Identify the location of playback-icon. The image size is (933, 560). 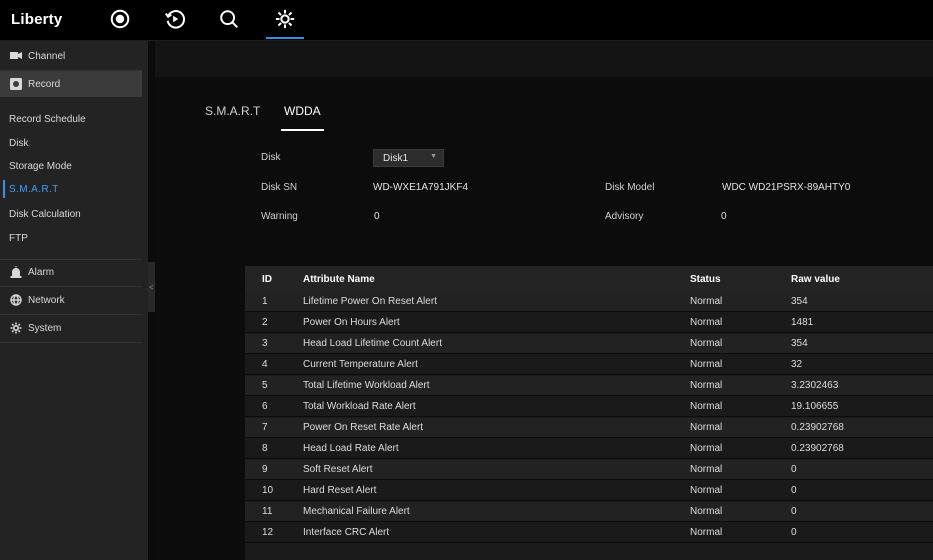
(175, 19).